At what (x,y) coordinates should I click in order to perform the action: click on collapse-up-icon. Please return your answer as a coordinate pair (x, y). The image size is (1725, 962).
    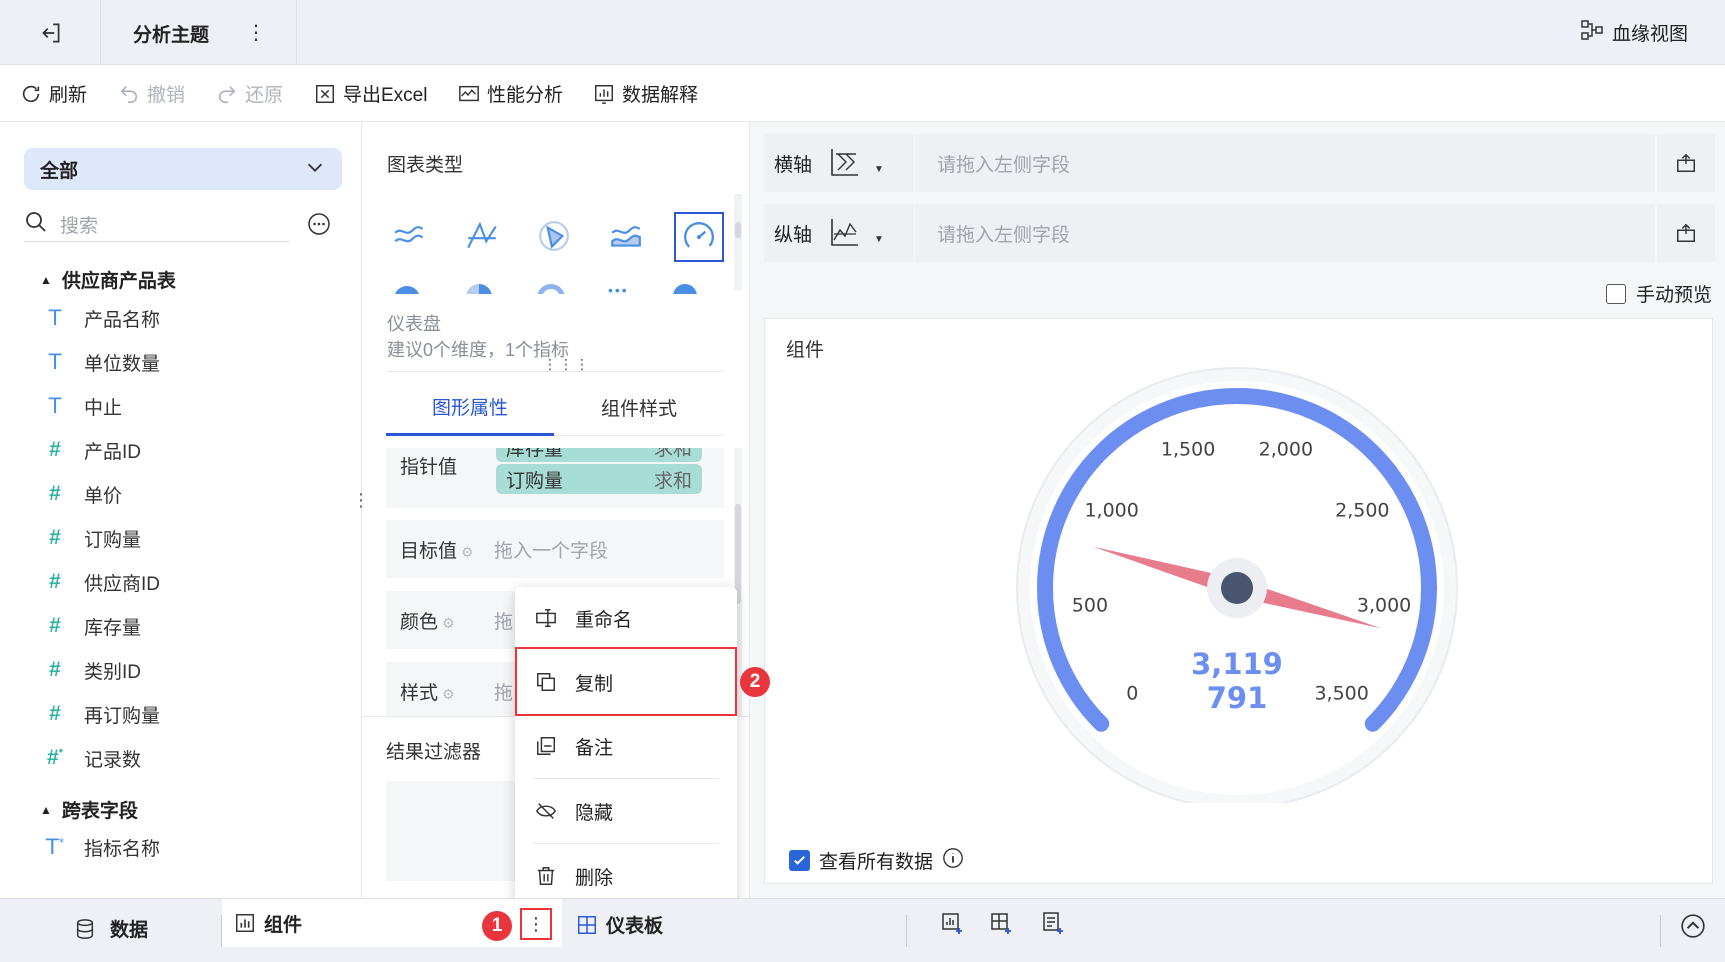
    Looking at the image, I should click on (1693, 928).